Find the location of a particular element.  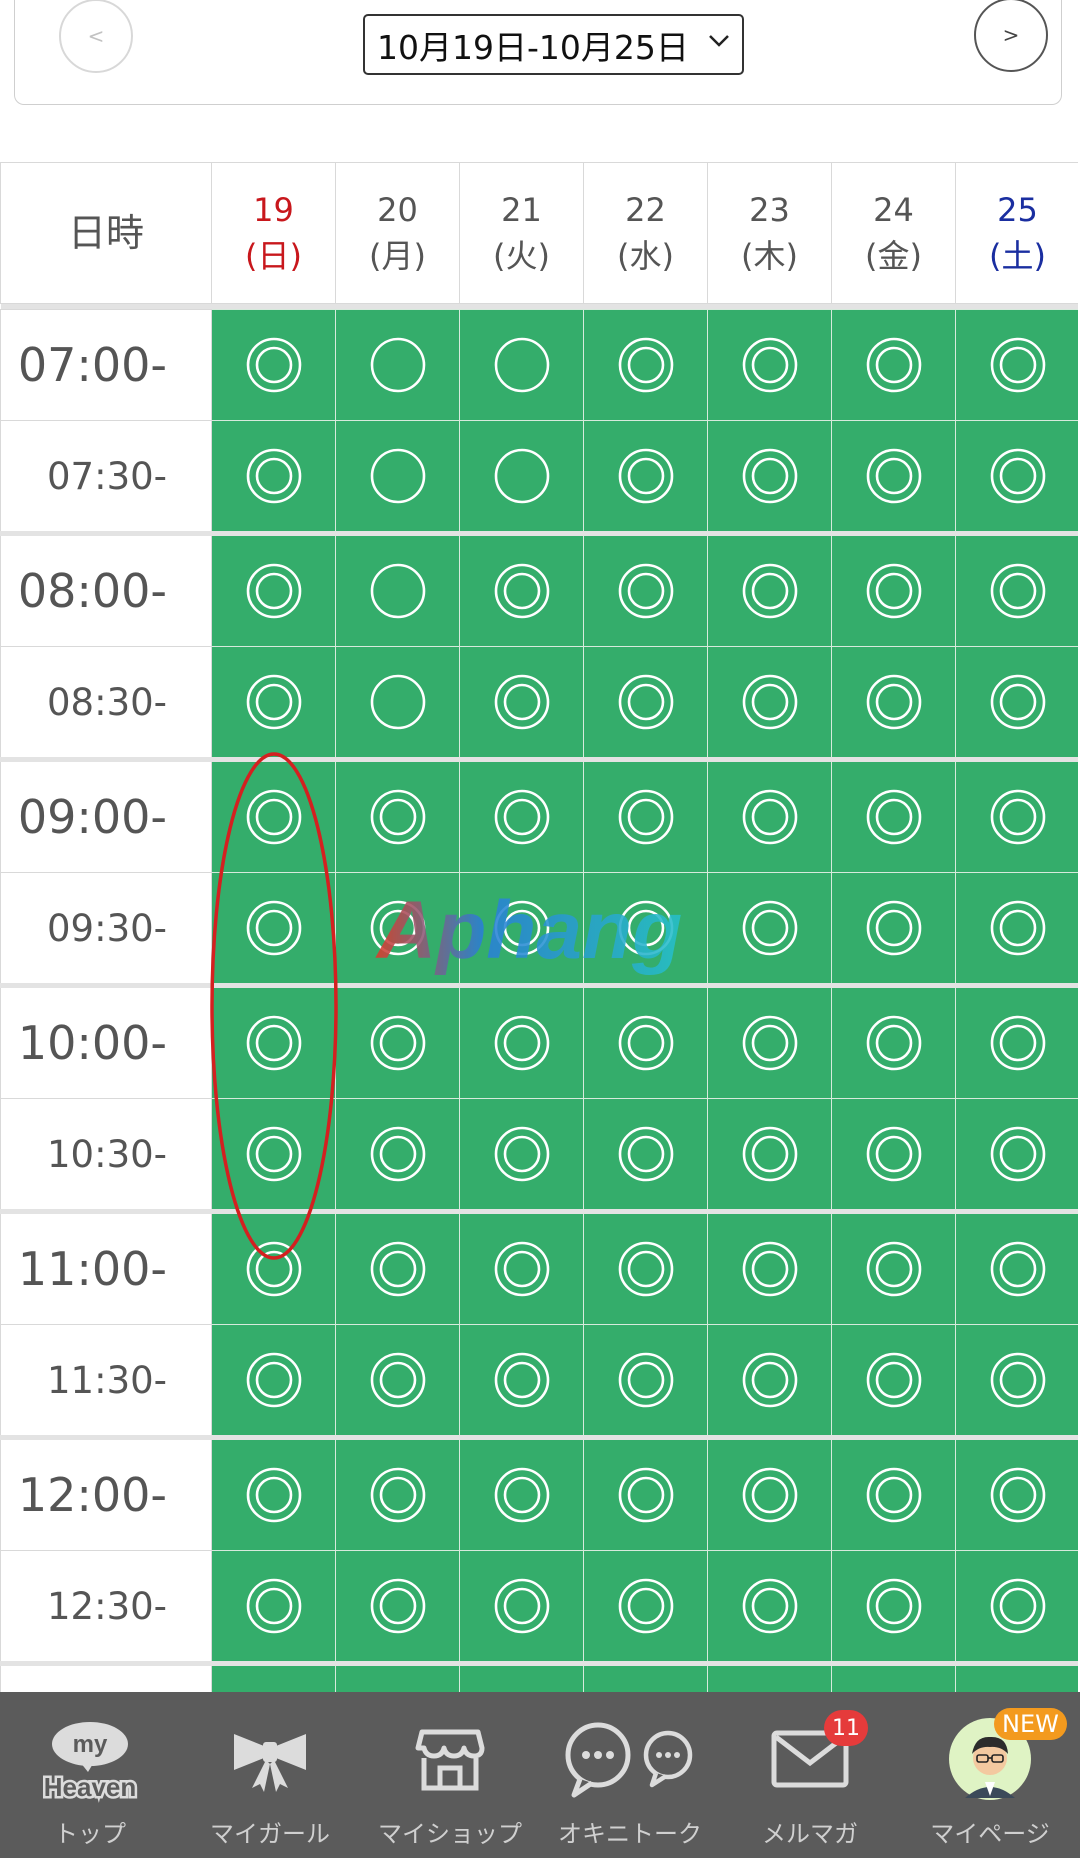

week-range-select: 10月19日-10月25日 is located at coordinates (553, 44).